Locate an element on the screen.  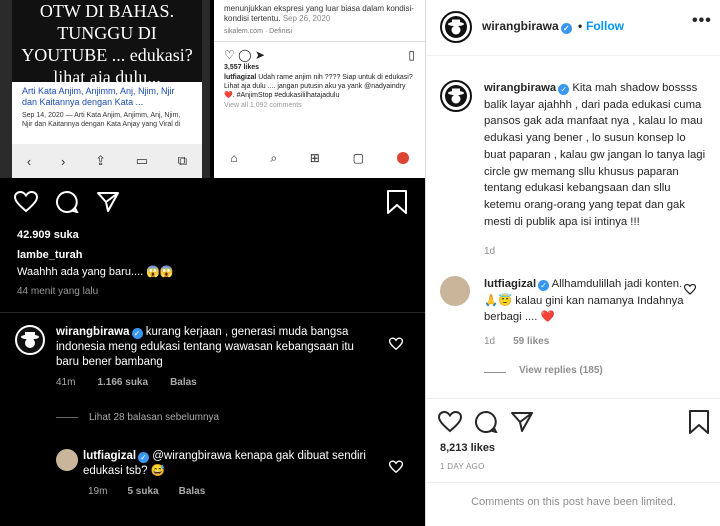
comment-meta: 1d 59 likes is located at coordinates (516, 341).